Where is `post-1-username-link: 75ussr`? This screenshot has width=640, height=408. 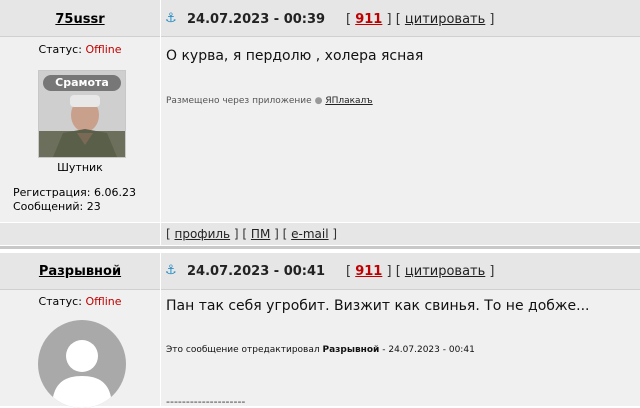
post-1-username-link: 75ussr is located at coordinates (80, 19).